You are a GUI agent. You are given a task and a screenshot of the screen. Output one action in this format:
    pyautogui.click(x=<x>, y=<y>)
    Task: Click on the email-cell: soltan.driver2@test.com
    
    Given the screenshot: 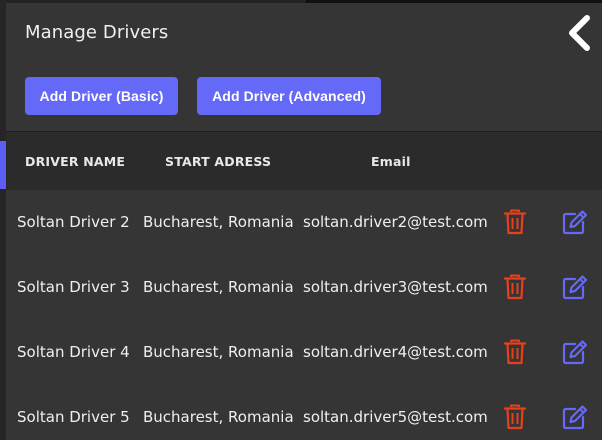 What is the action you would take?
    pyautogui.click(x=395, y=222)
    